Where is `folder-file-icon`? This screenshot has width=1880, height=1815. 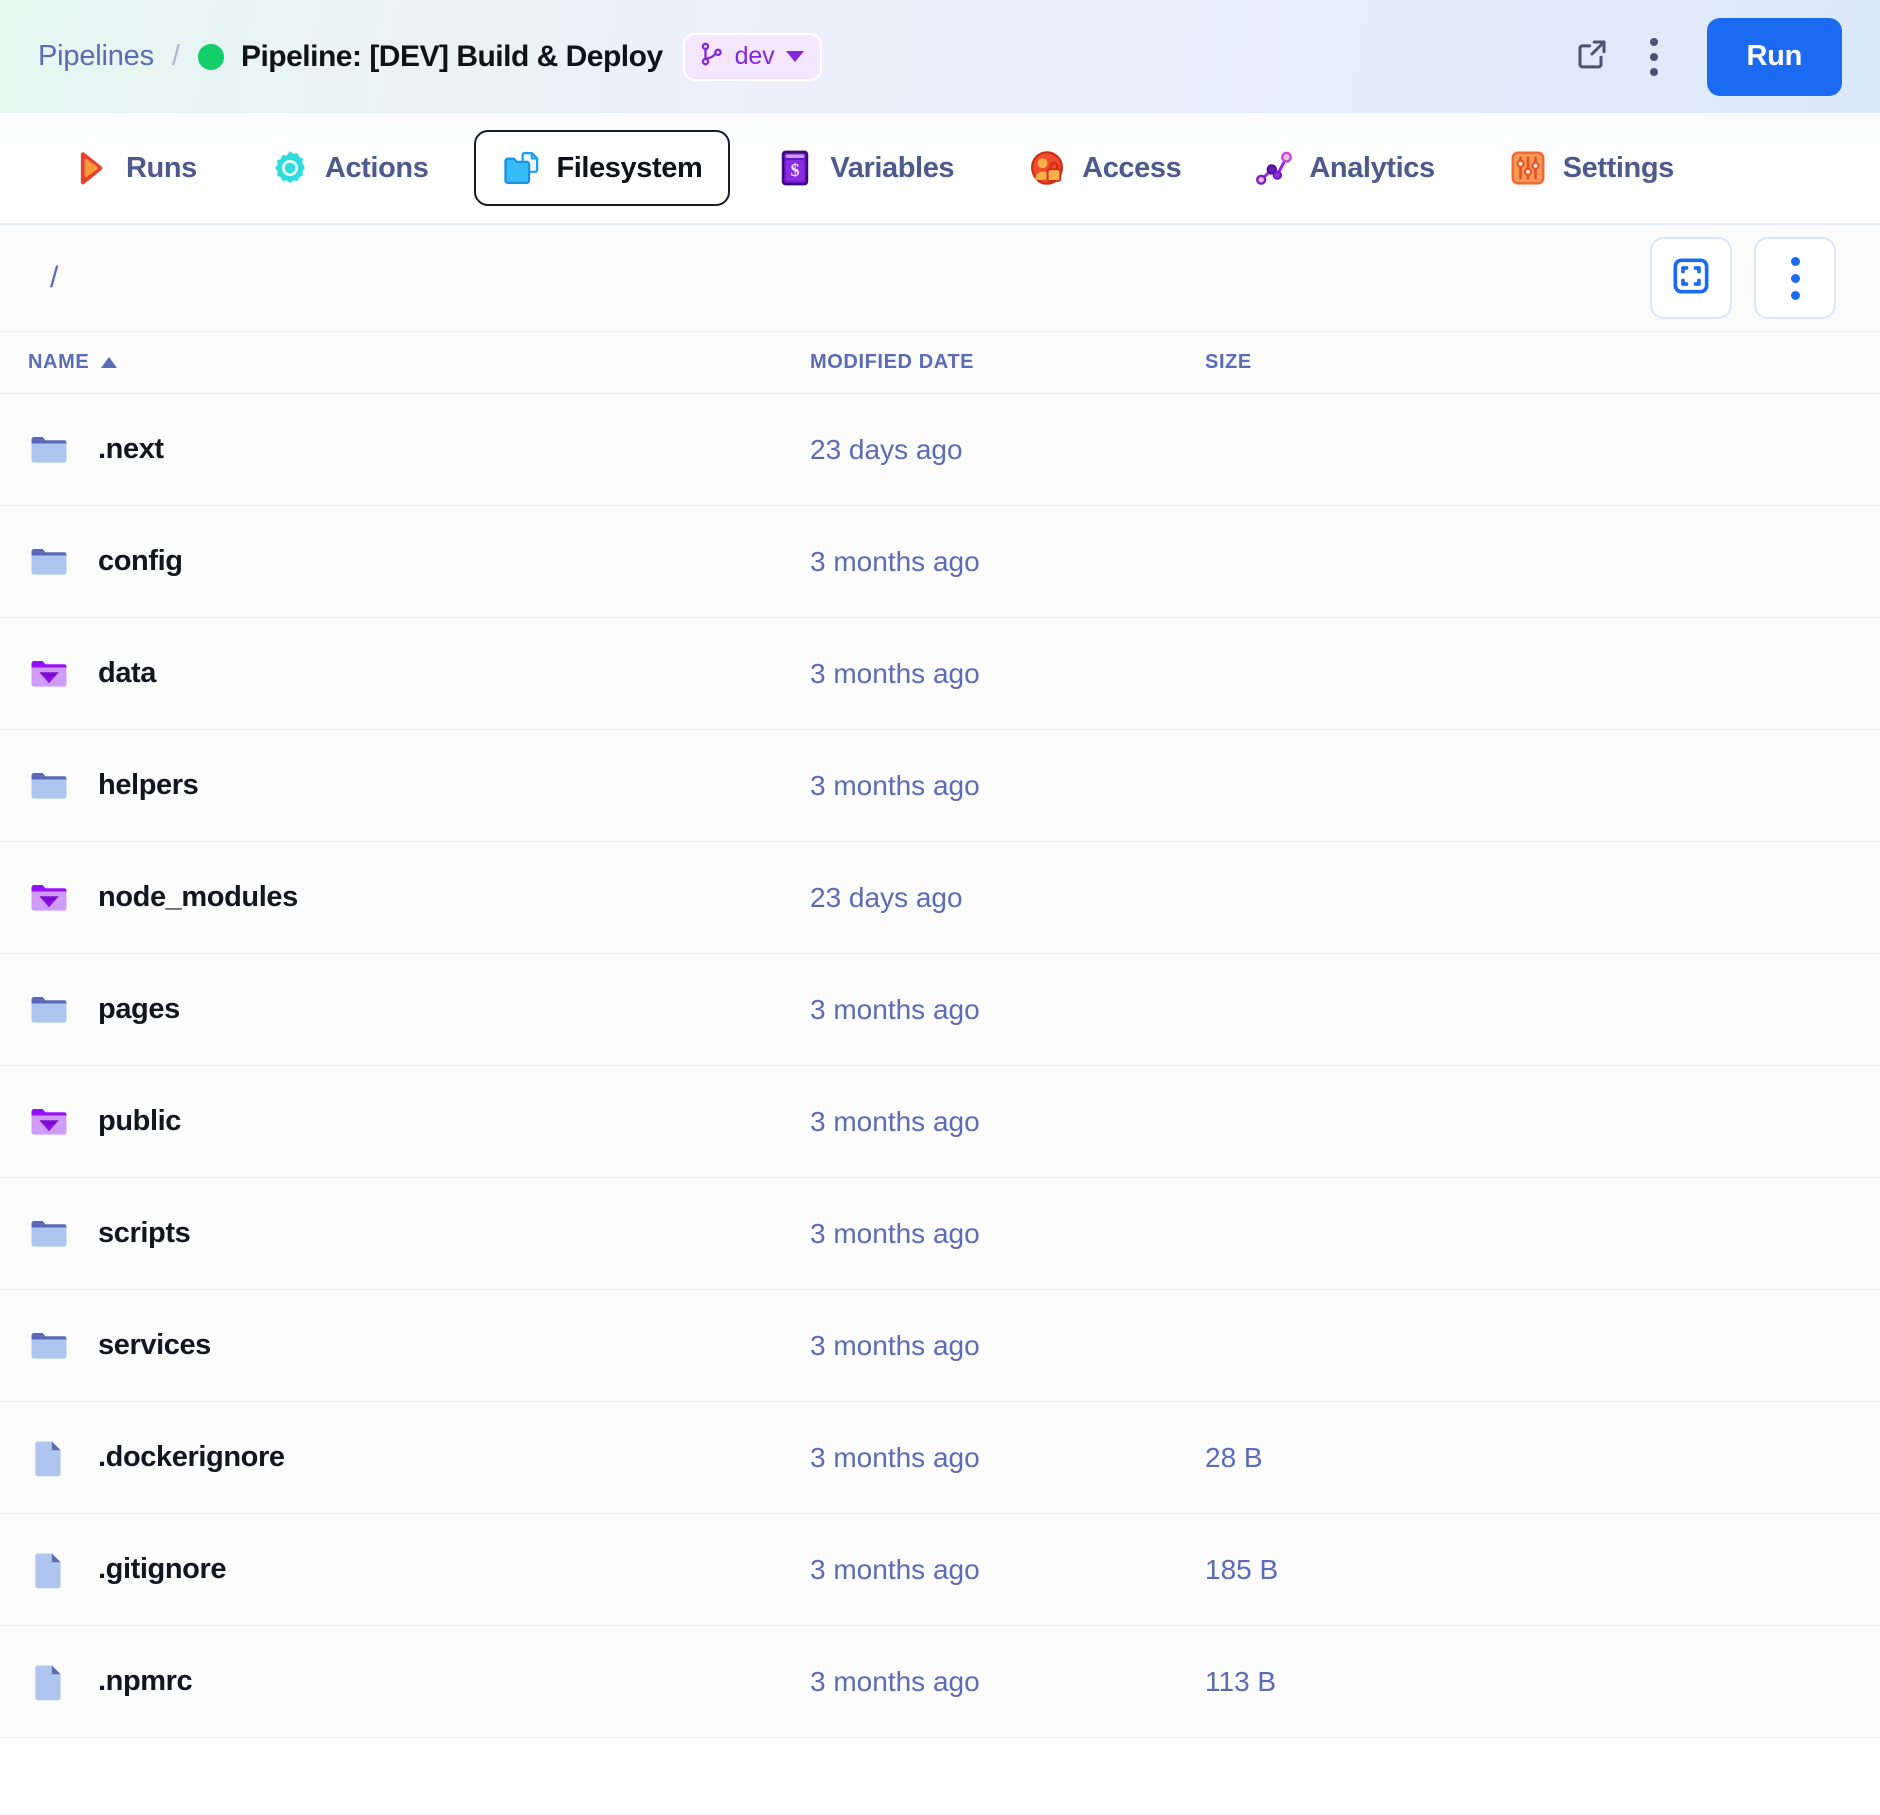 folder-file-icon is located at coordinates (521, 168).